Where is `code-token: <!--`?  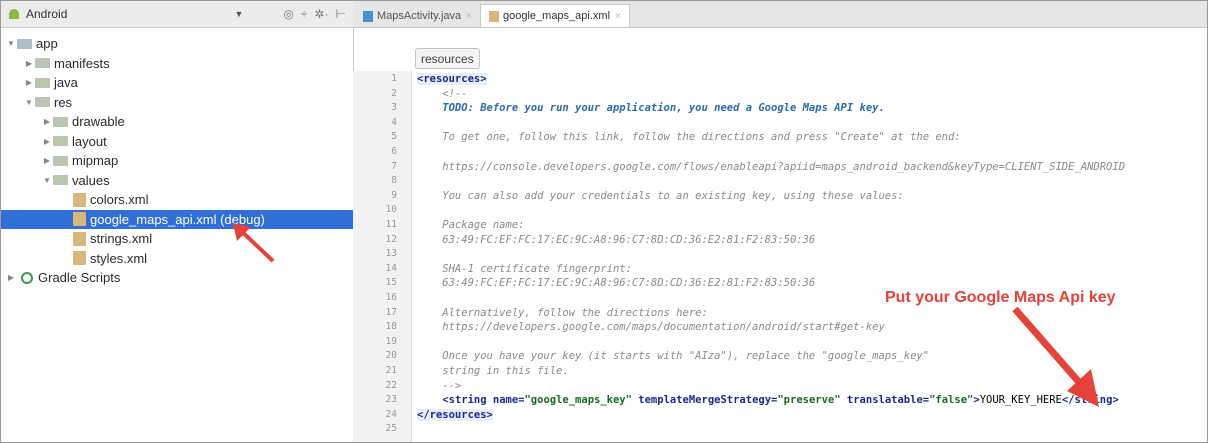 code-token: <!-- is located at coordinates (442, 93).